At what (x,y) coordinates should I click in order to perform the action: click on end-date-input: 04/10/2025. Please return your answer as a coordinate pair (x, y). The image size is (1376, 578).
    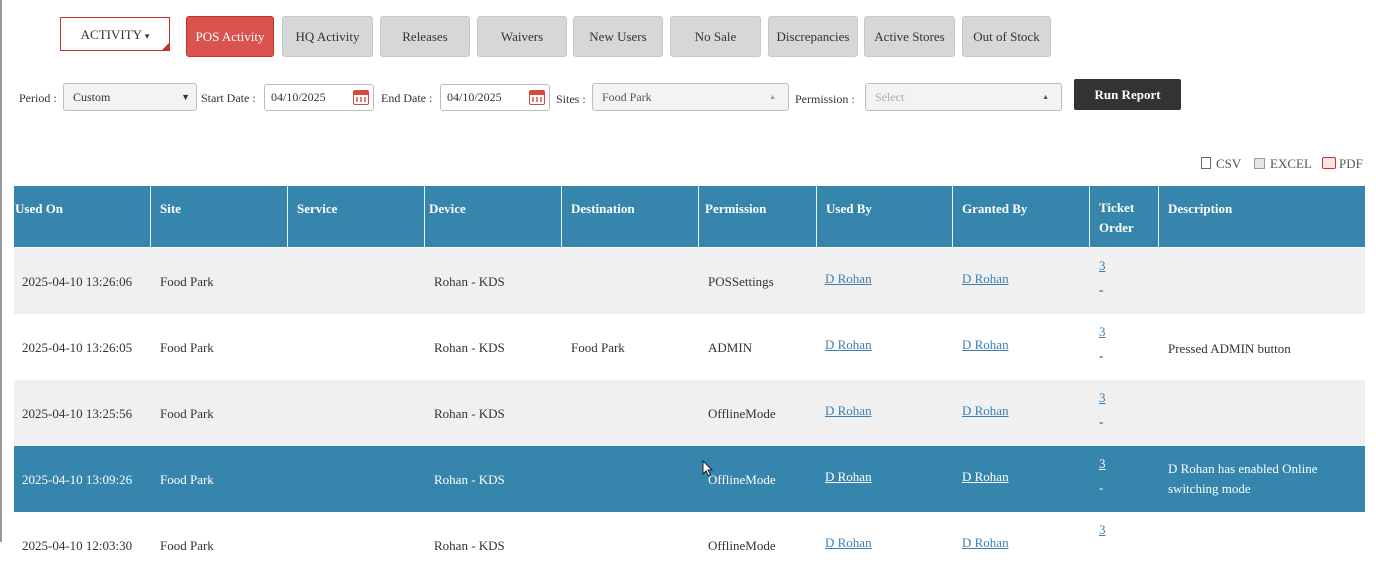
    Looking at the image, I should click on (495, 97).